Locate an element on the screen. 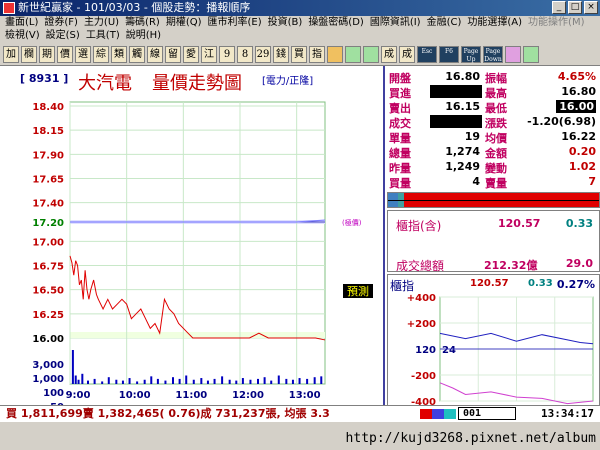 The image size is (600, 450). menu-item-1: 證券(F) is located at coordinates (61, 23).